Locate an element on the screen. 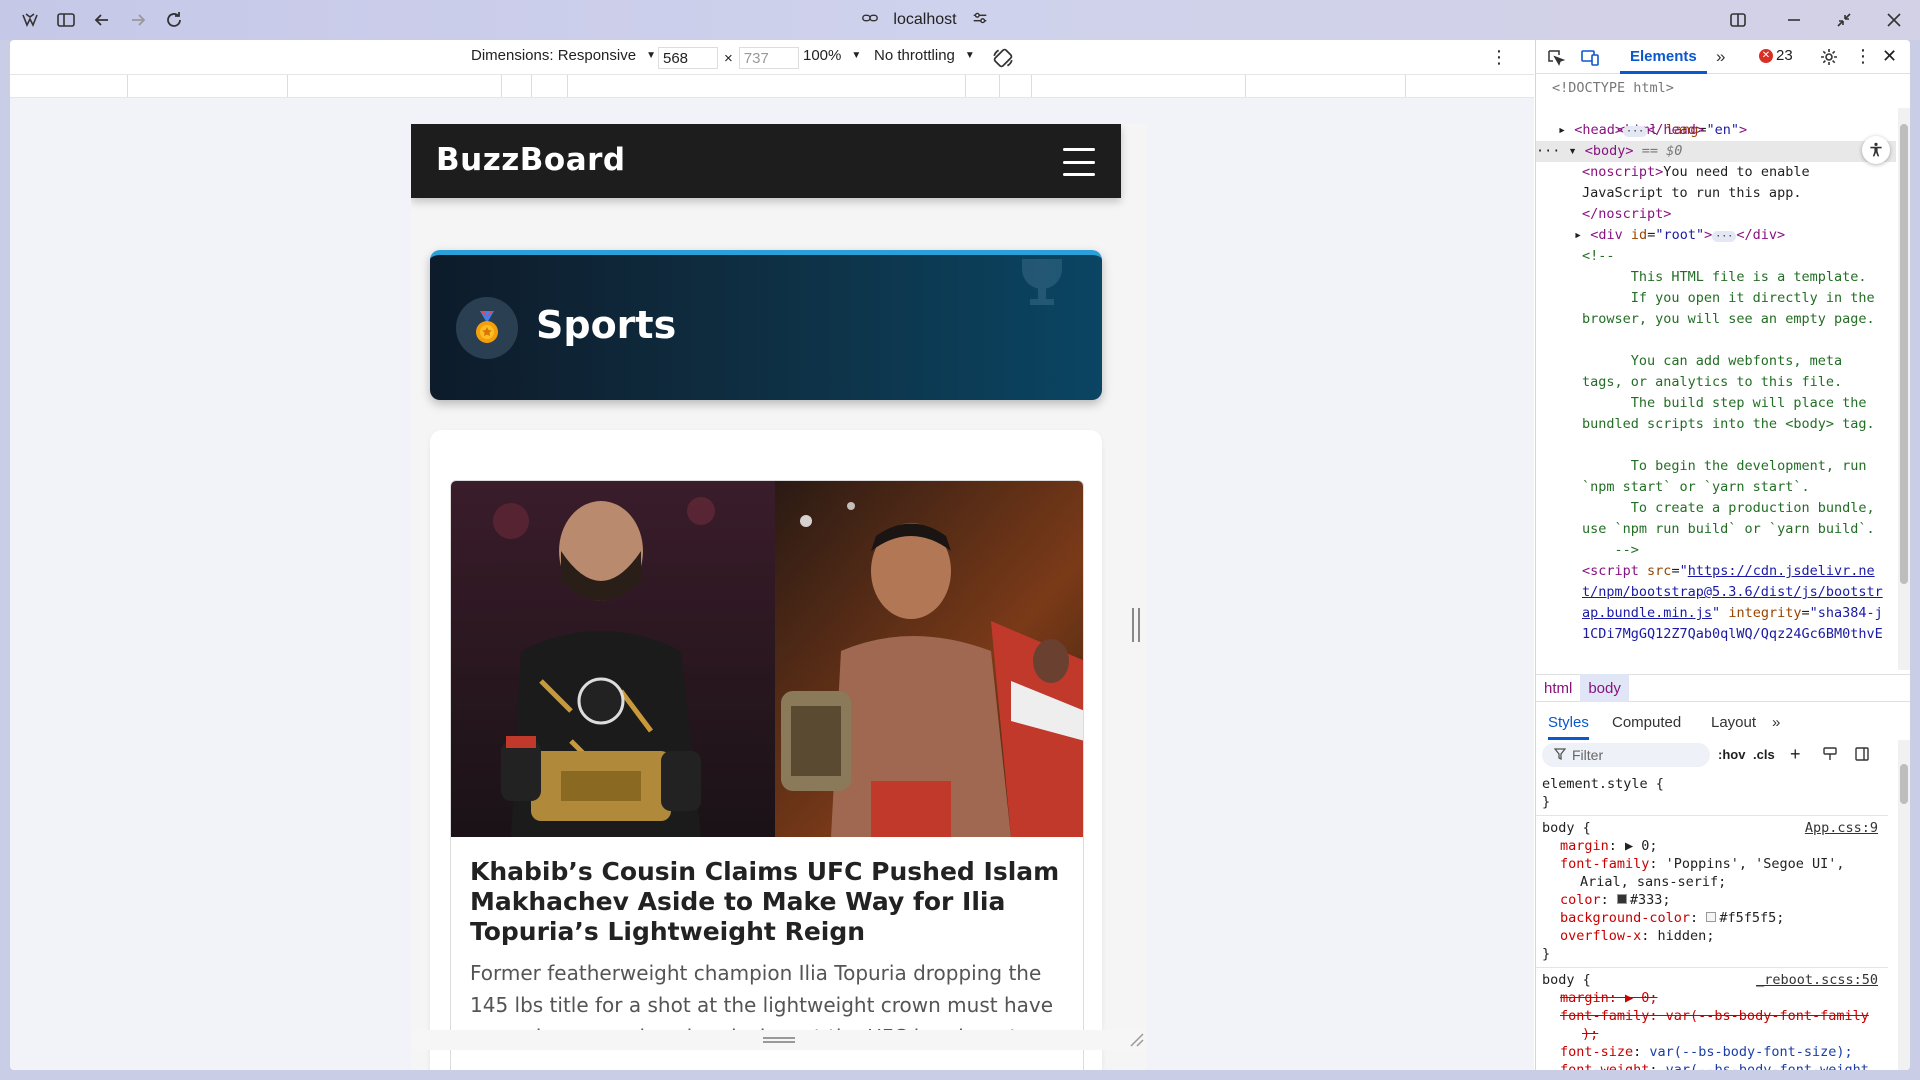 This screenshot has width=1920, height=1080. tab-styles: Styles is located at coordinates (1568, 727).